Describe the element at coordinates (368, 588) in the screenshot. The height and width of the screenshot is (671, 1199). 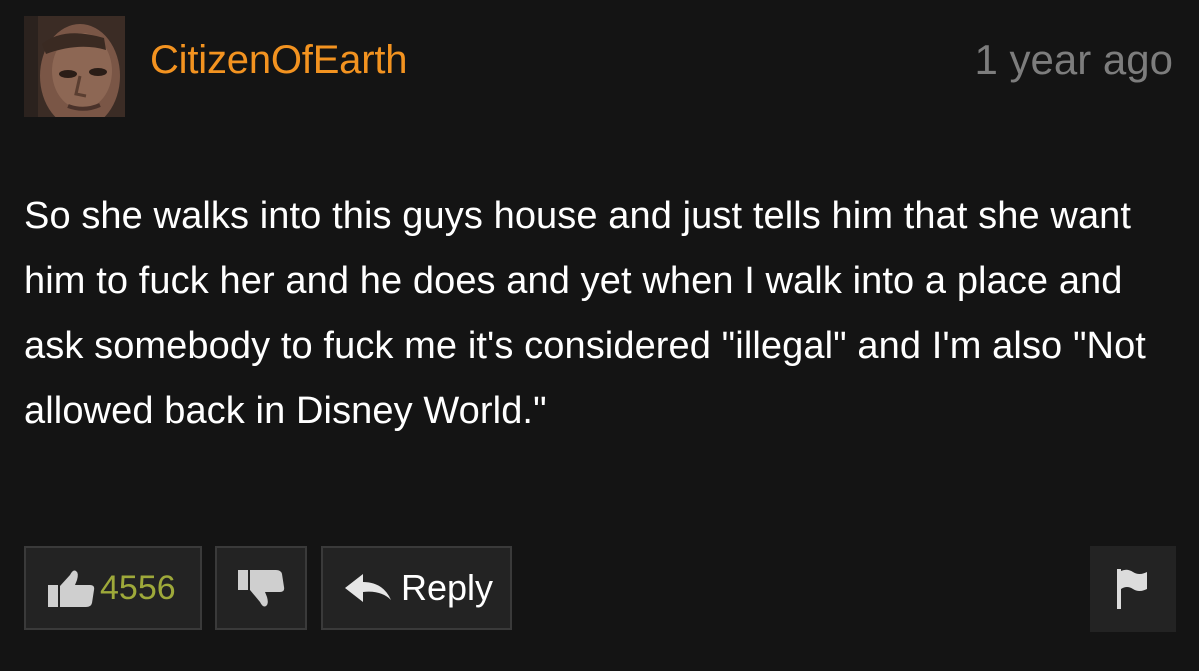
I see `reply-arrow-icon` at that location.